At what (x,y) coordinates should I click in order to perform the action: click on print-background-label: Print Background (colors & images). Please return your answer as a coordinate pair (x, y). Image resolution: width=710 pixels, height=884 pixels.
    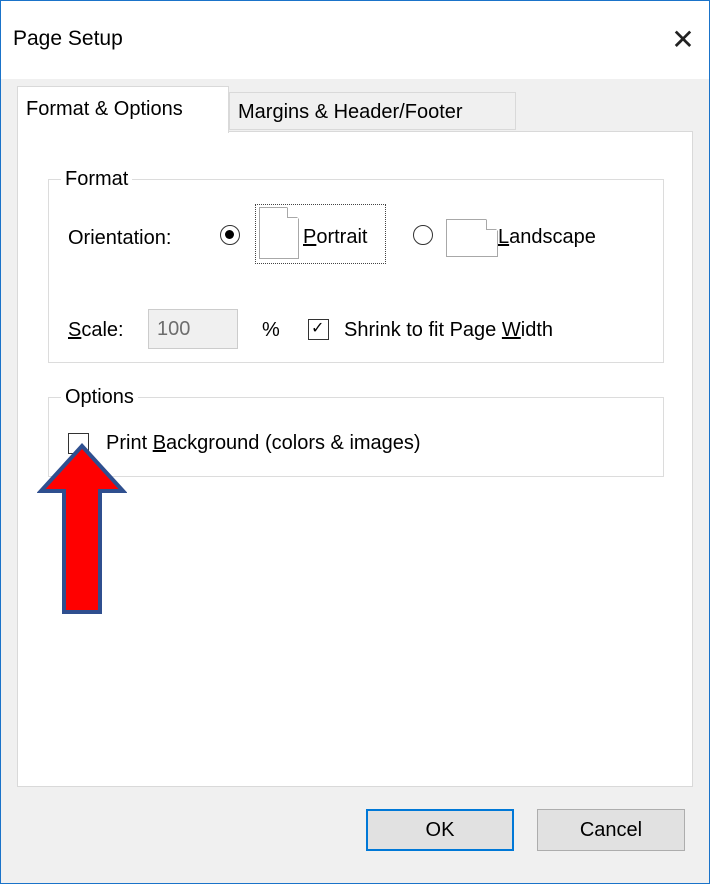
    Looking at the image, I should click on (263, 443).